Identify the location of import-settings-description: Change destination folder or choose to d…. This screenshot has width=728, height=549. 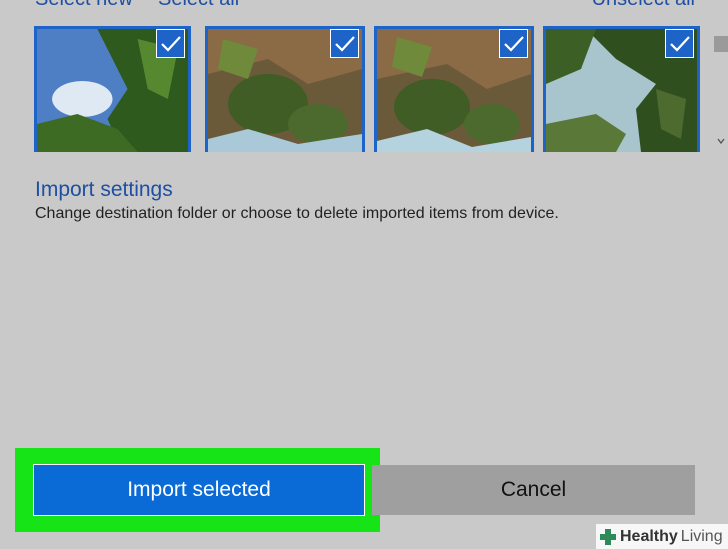
(297, 213).